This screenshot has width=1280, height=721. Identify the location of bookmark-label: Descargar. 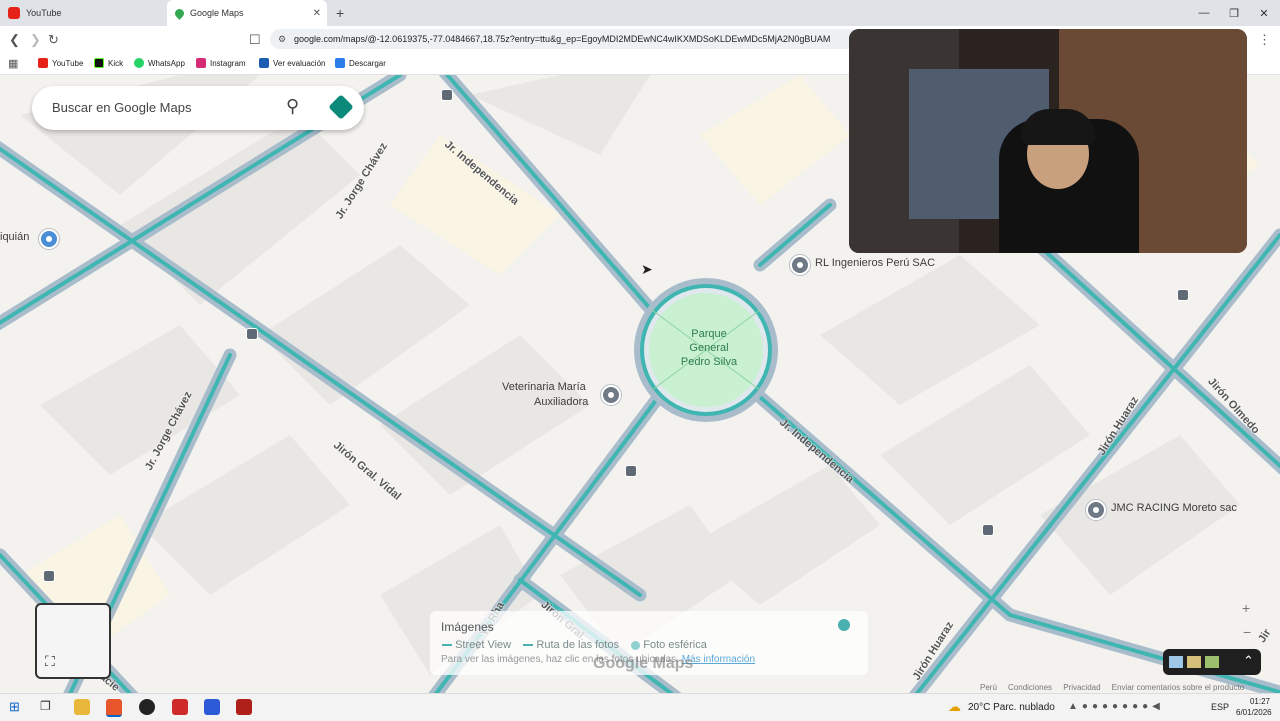
(367, 63).